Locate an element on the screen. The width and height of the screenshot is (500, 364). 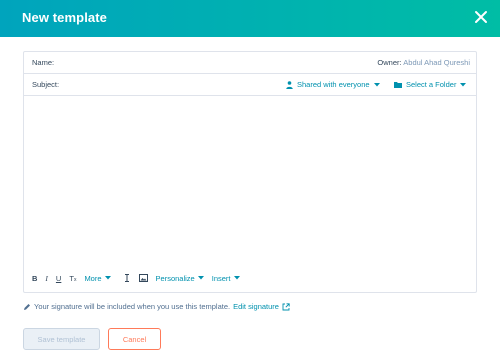
folder-label: Select a Folder is located at coordinates (431, 84).